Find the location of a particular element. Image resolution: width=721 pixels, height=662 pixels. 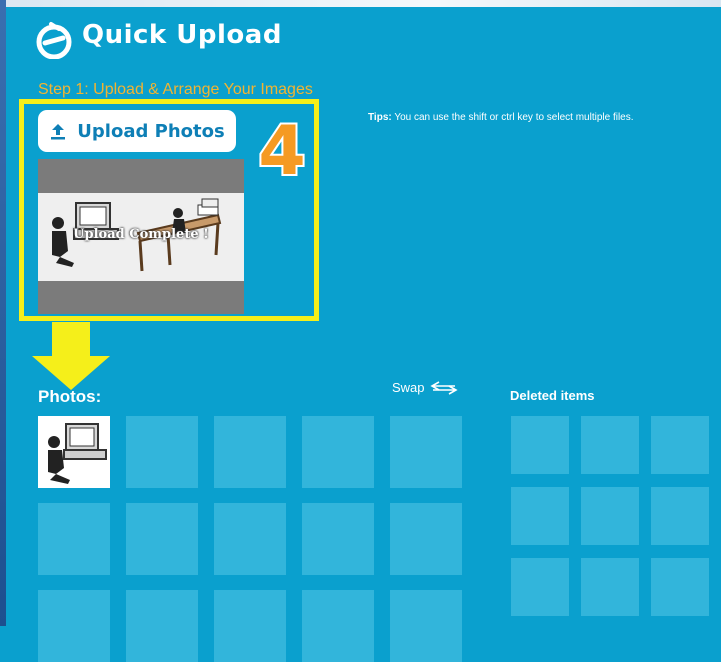

down-arrow-annotation is located at coordinates (71, 356).